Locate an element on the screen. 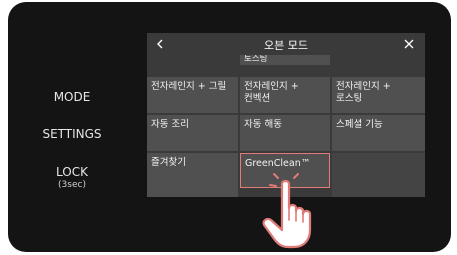 This screenshot has height=255, width=457. settings-button: SETTINGS is located at coordinates (72, 134).